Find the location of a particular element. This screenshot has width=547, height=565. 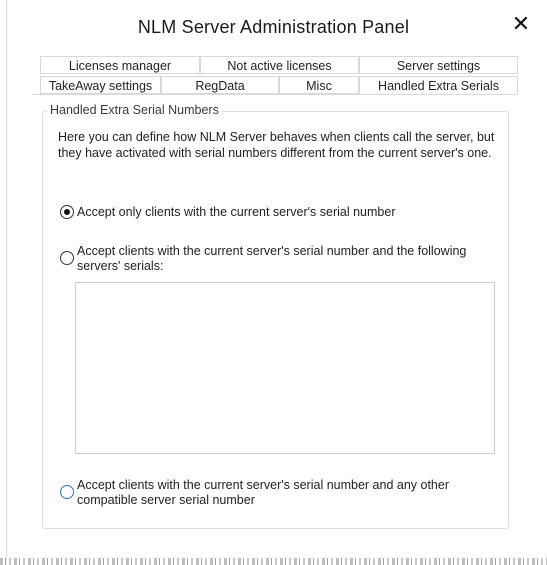

radio-accept-following-serials is located at coordinates (67, 258).